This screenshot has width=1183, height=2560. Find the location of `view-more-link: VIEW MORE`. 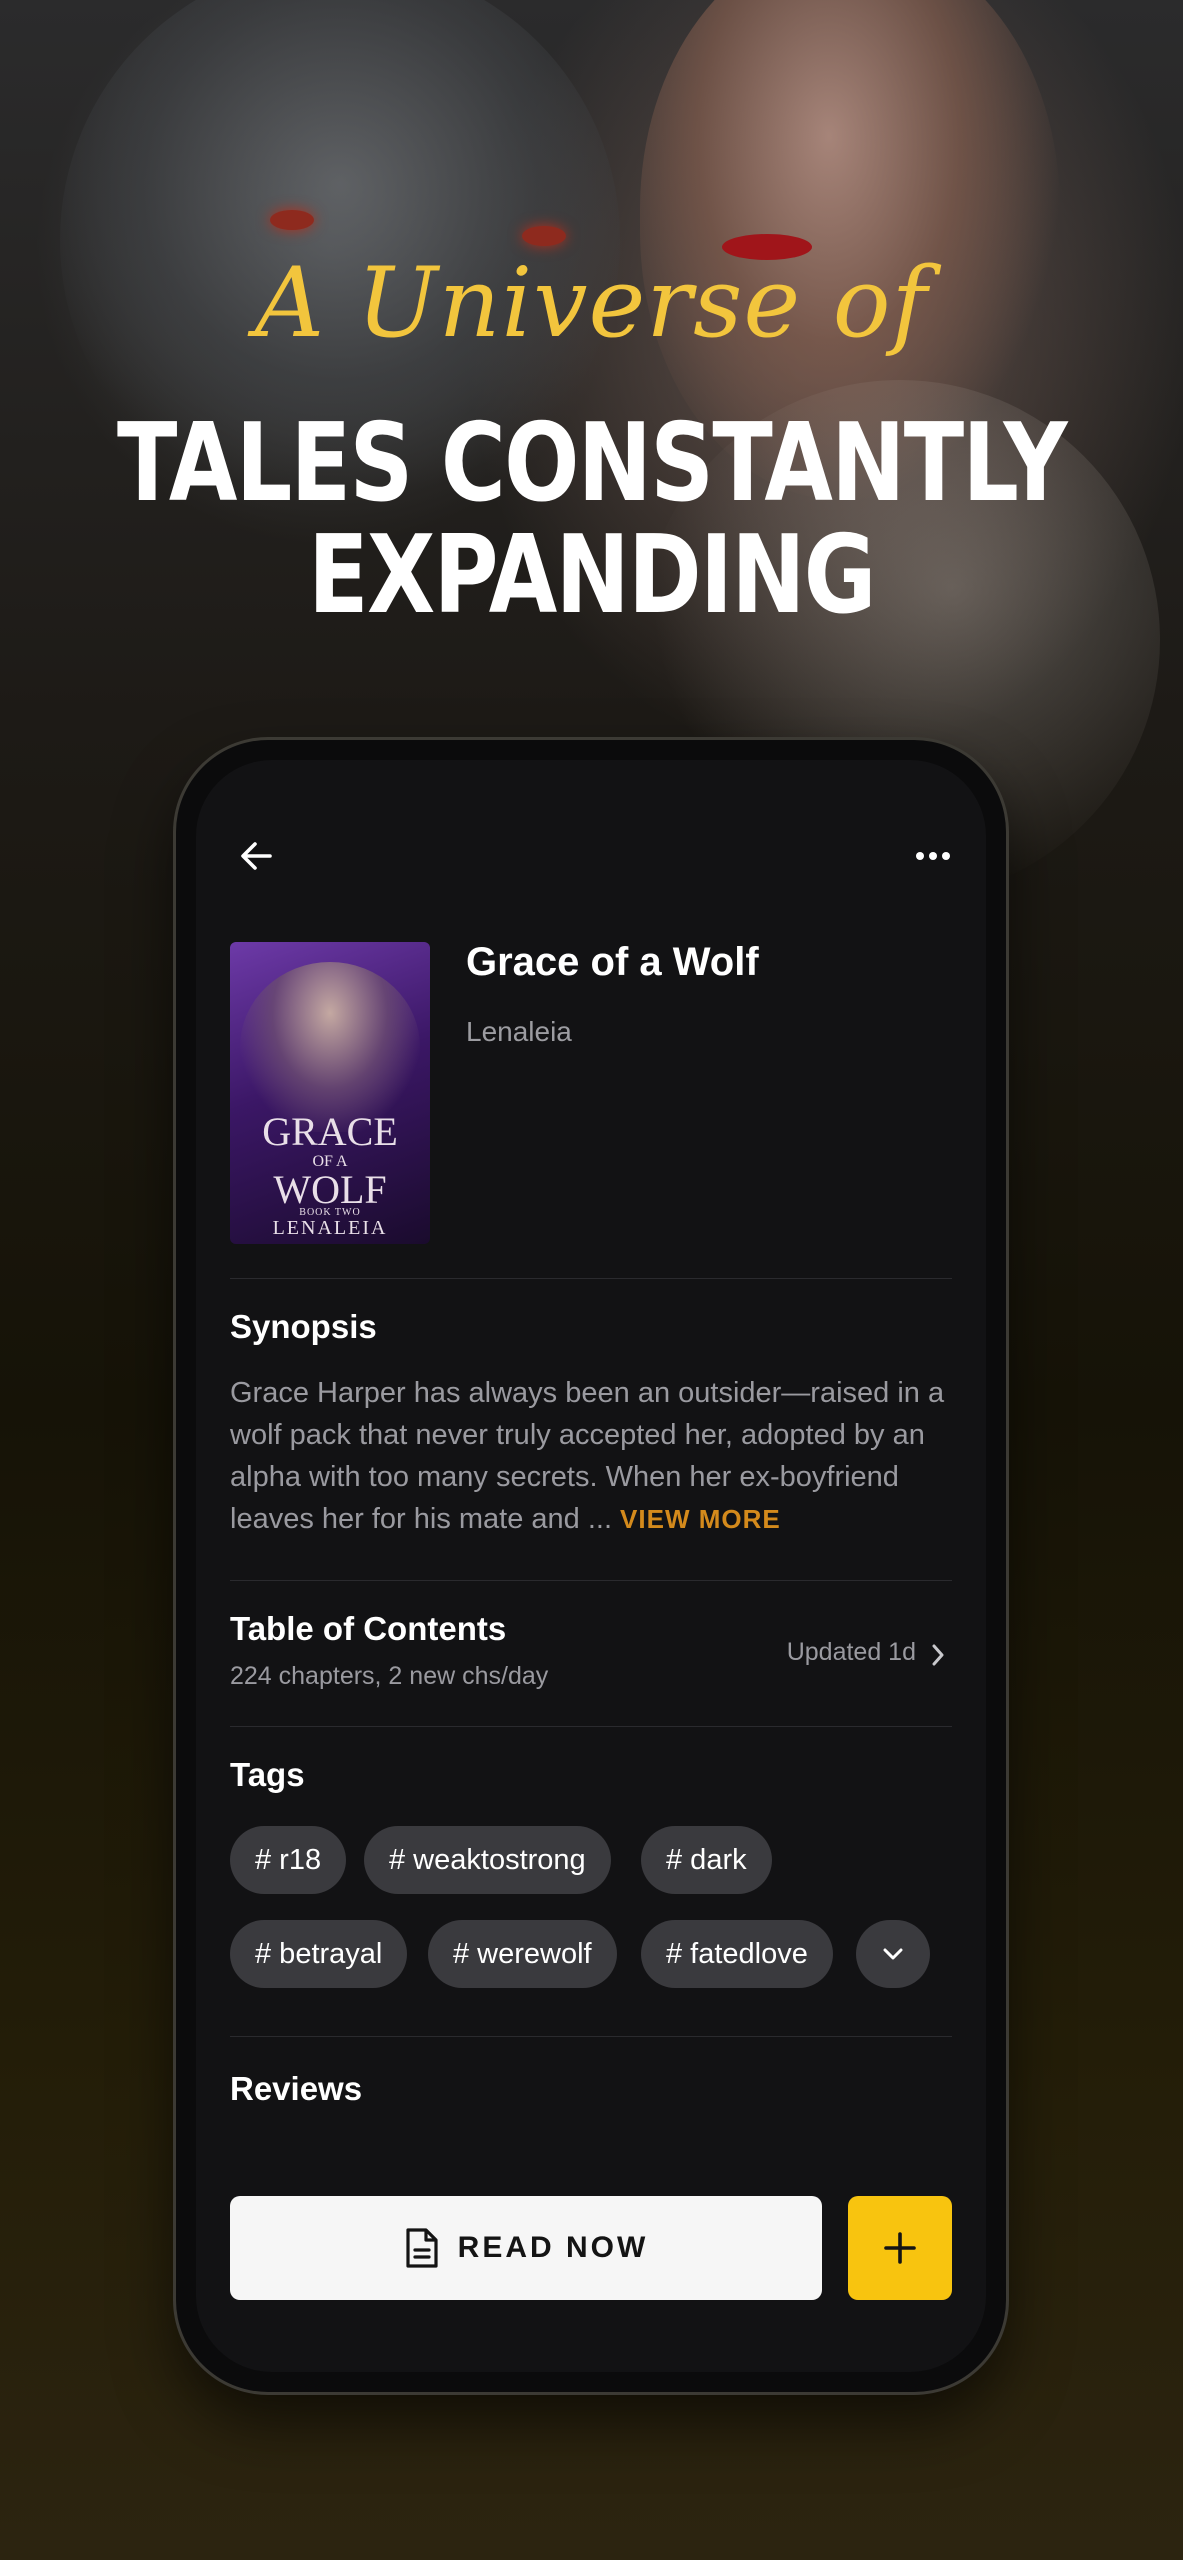

view-more-link: VIEW MORE is located at coordinates (700, 1519).